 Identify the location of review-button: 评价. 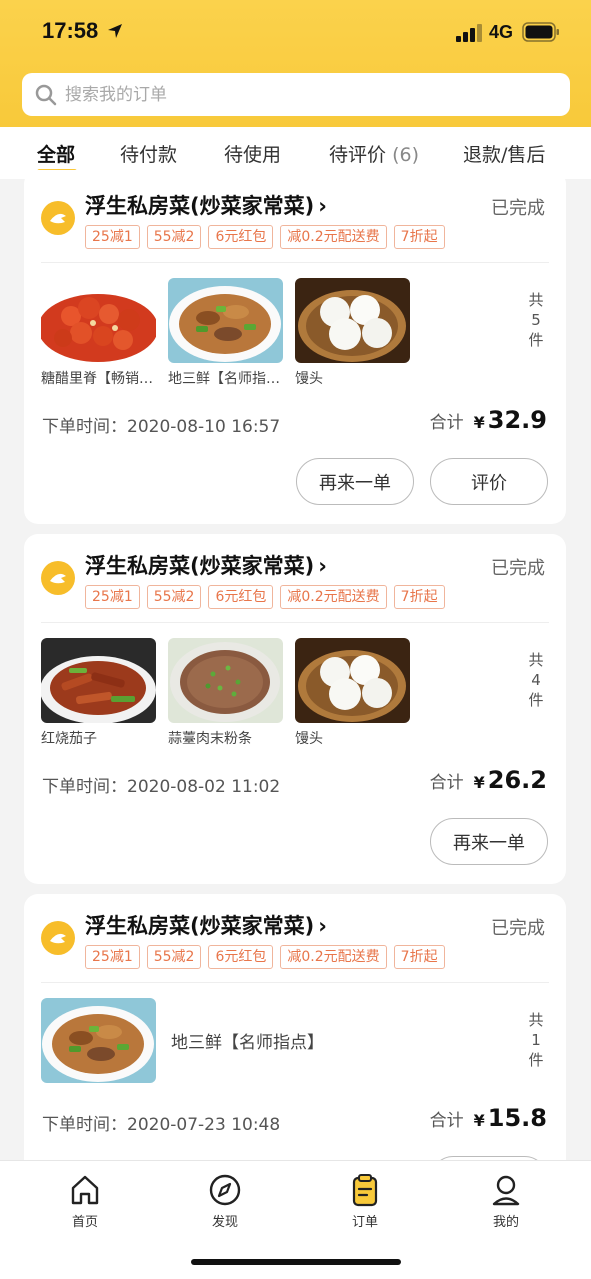
(489, 481).